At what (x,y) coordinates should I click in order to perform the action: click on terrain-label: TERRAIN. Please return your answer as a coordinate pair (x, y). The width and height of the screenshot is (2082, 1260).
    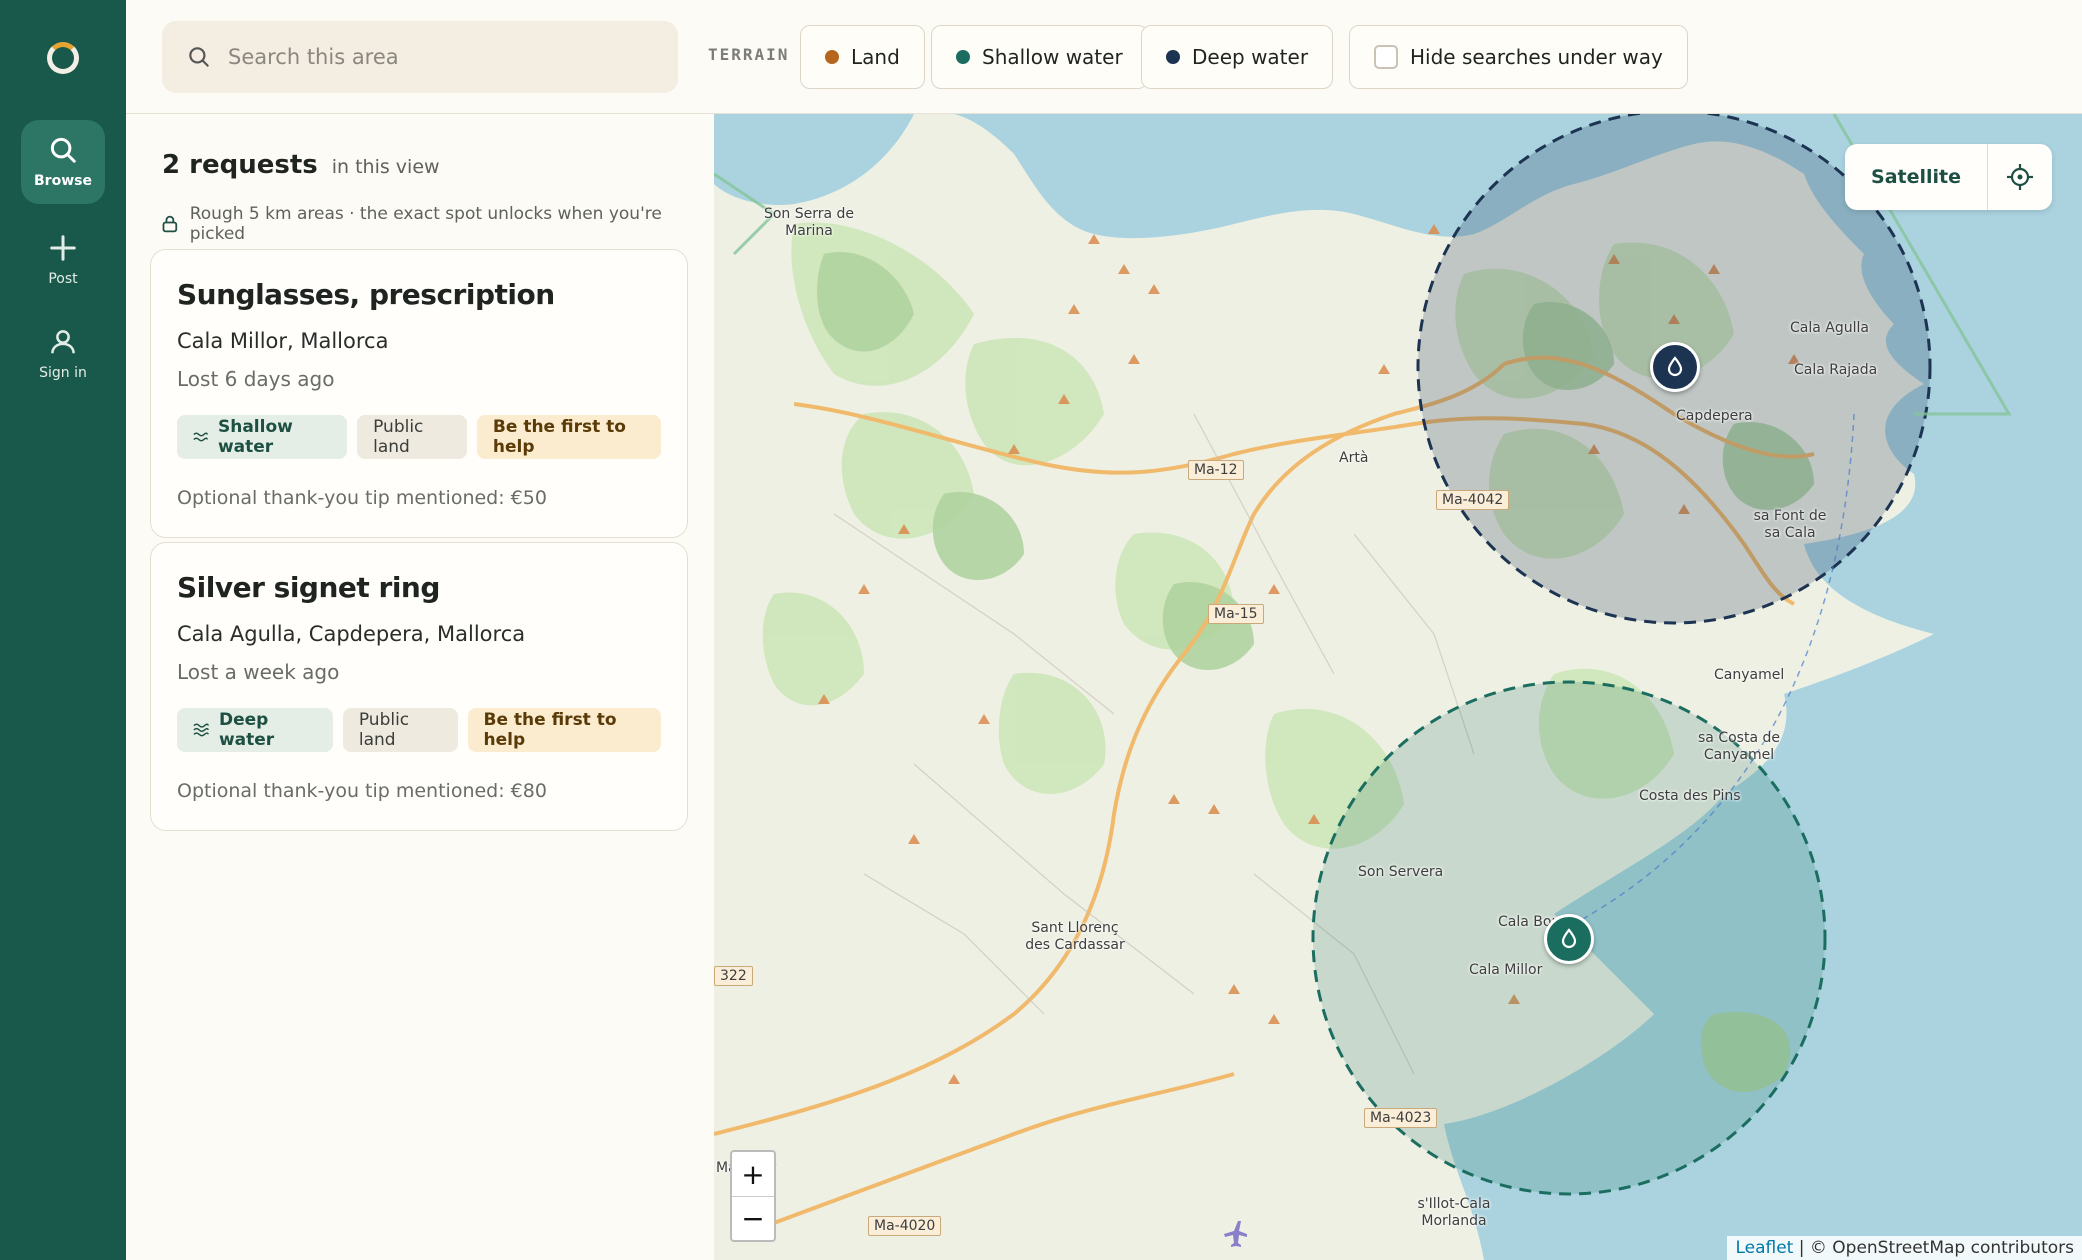
    Looking at the image, I should click on (749, 54).